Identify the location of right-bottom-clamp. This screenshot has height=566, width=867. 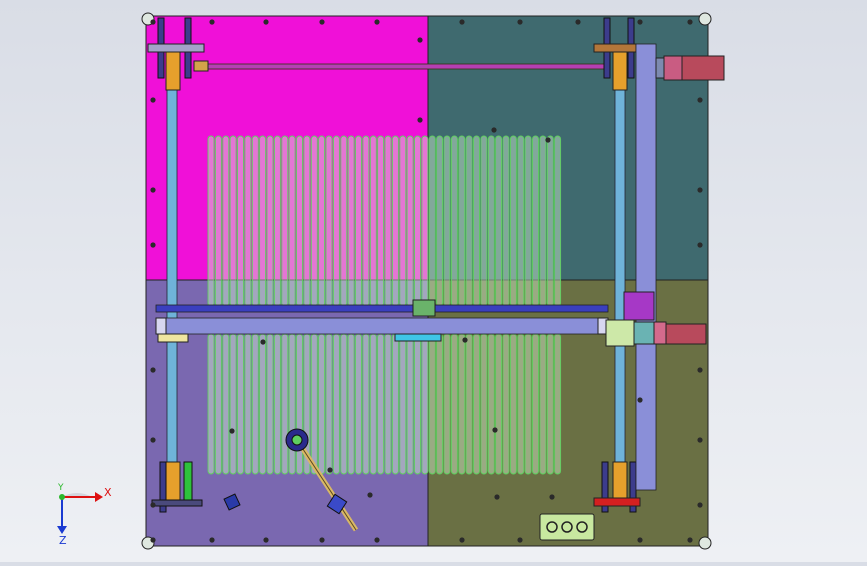
(617, 502).